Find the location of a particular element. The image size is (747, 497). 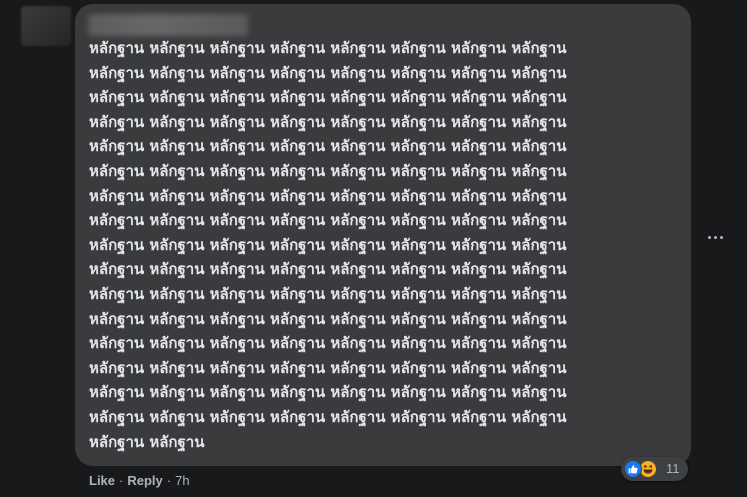

comment-line: หลักฐาน หลักฐาน is located at coordinates (147, 441).